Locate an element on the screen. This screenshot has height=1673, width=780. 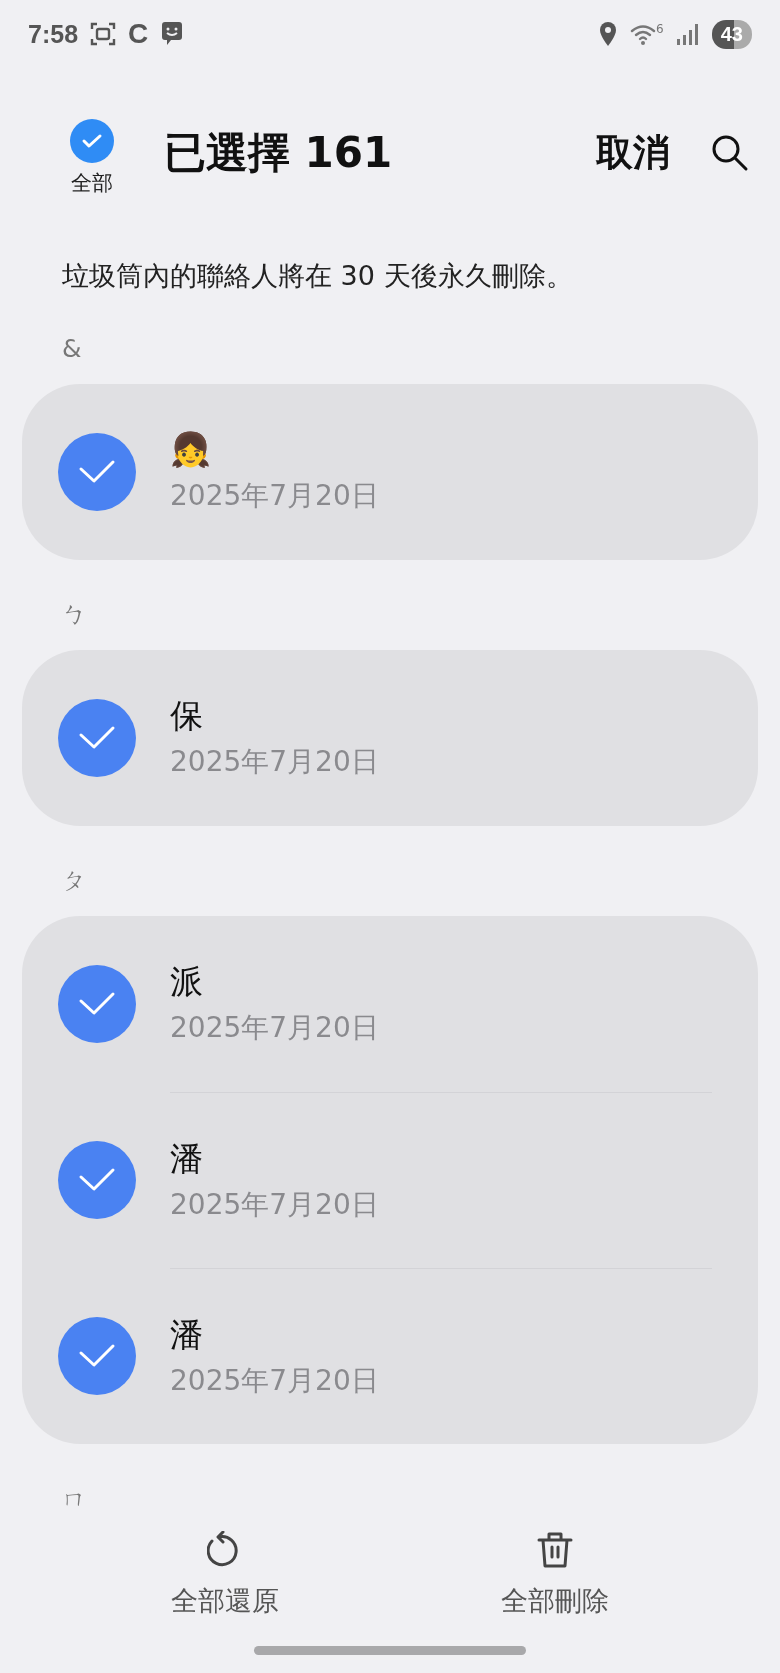
battery-icon: 43 is located at coordinates (731, 34).